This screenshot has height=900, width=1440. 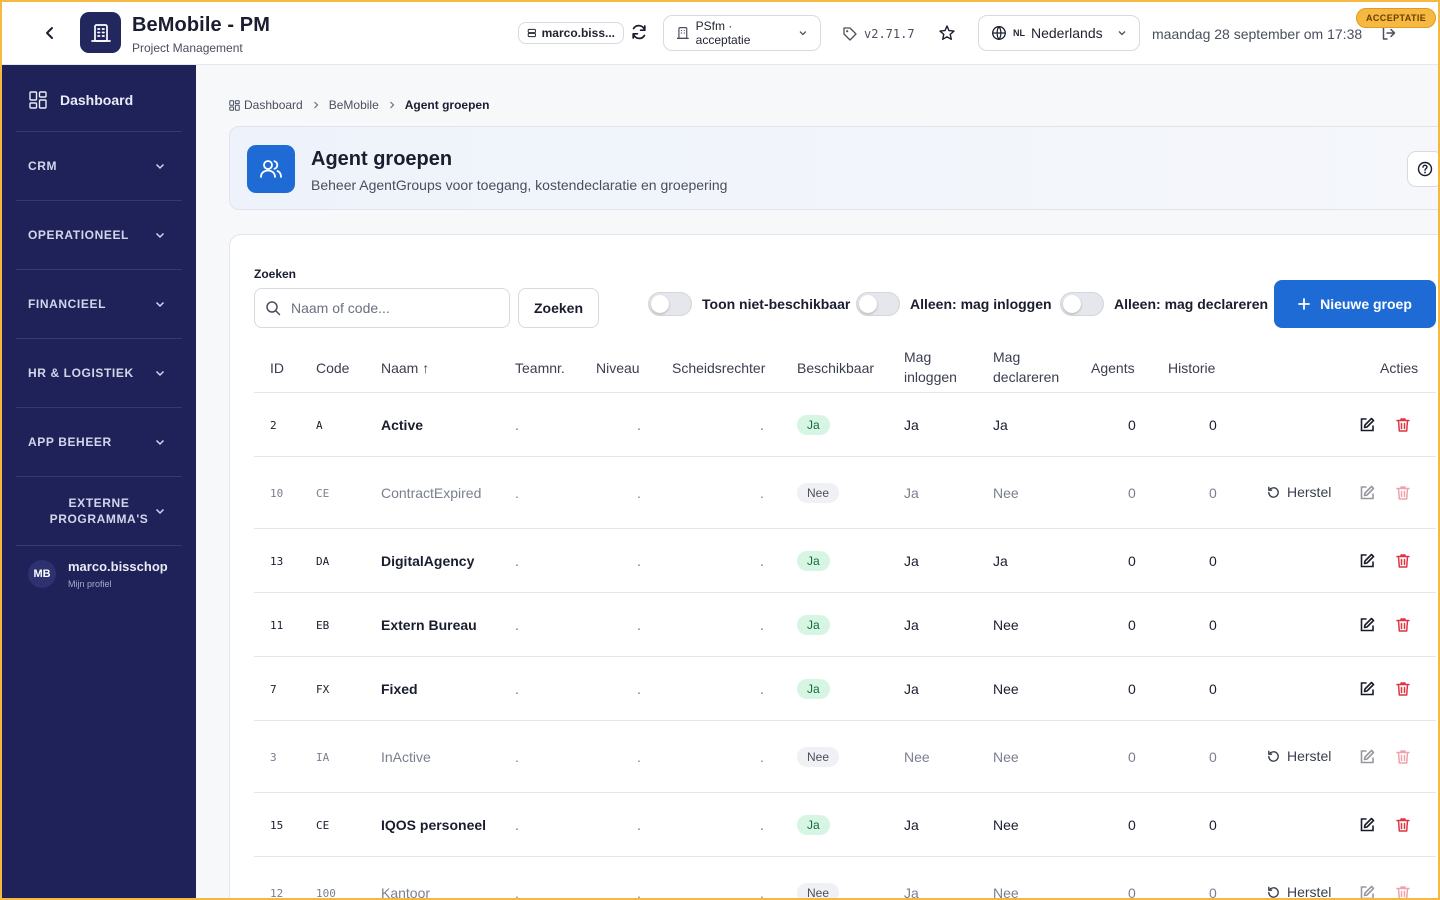 What do you see at coordinates (50, 33) in the screenshot?
I see `back-button` at bounding box center [50, 33].